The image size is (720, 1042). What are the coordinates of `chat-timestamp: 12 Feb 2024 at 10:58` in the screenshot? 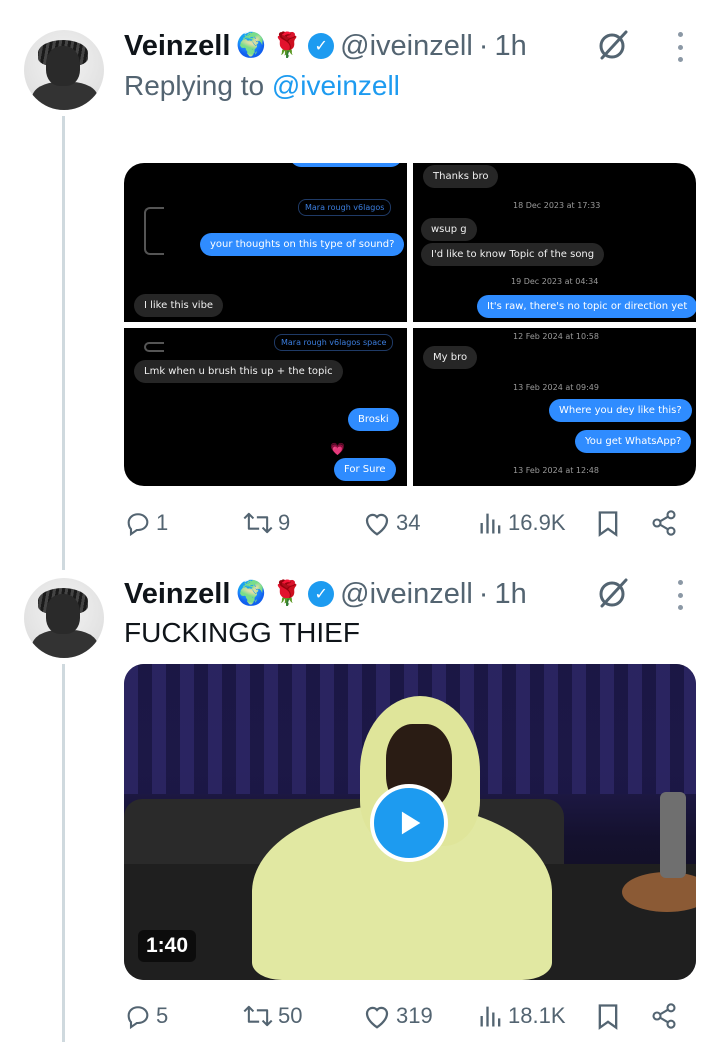 It's located at (556, 336).